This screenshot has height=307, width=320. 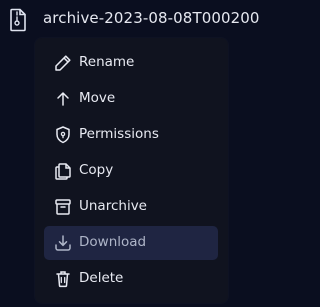 I want to click on menu-item-unarchive: Unarchive, so click(x=131, y=207).